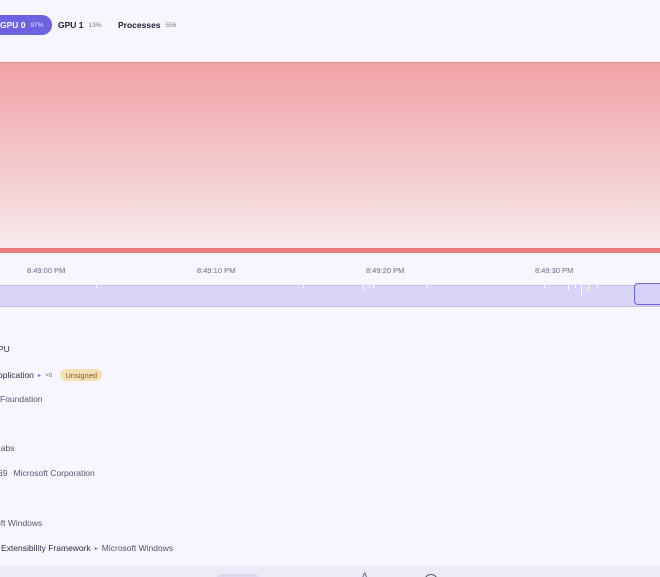  What do you see at coordinates (17, 375) in the screenshot?
I see `application-name: pplication` at bounding box center [17, 375].